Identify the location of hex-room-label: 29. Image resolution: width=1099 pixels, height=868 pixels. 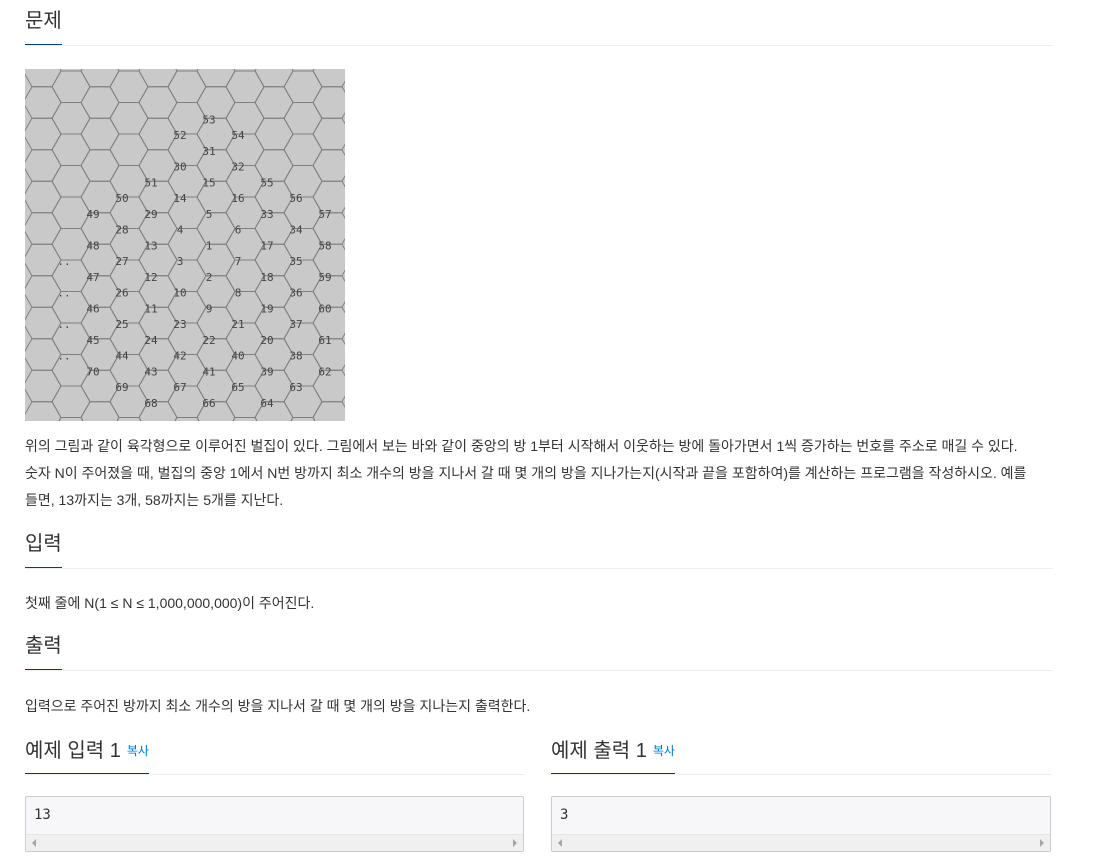
(150, 214).